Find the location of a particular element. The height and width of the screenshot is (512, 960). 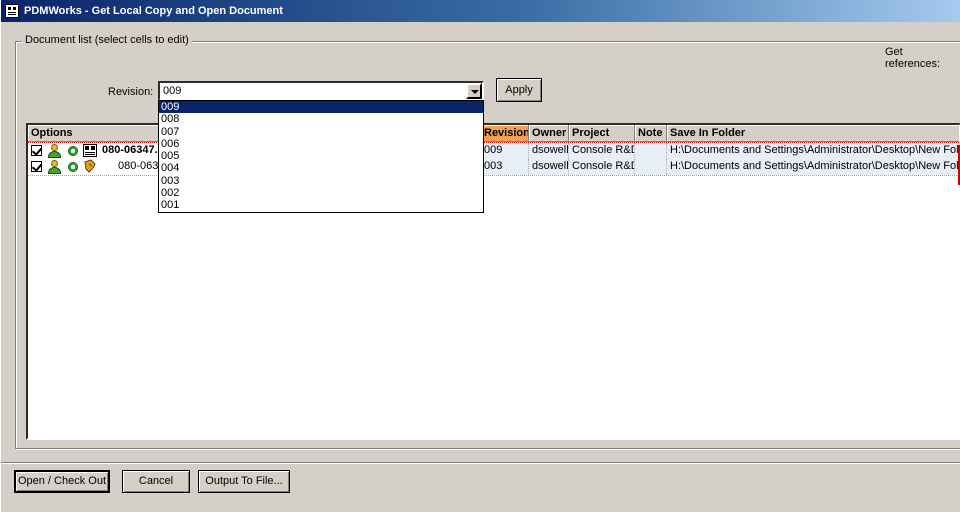

apply-button: Apply is located at coordinates (519, 90).